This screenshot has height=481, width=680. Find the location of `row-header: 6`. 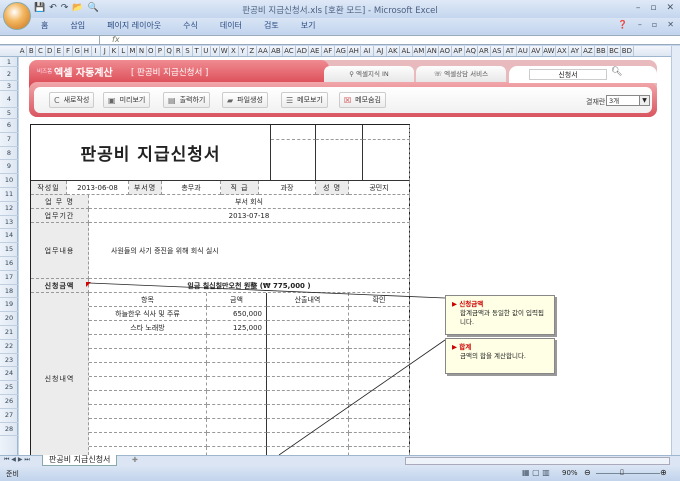

row-header: 6 is located at coordinates (9, 126).